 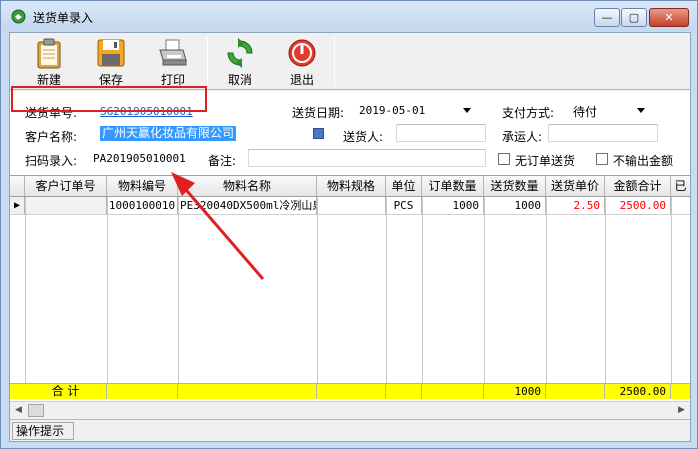 What do you see at coordinates (575, 186) in the screenshot?
I see `col-header: 送货单价` at bounding box center [575, 186].